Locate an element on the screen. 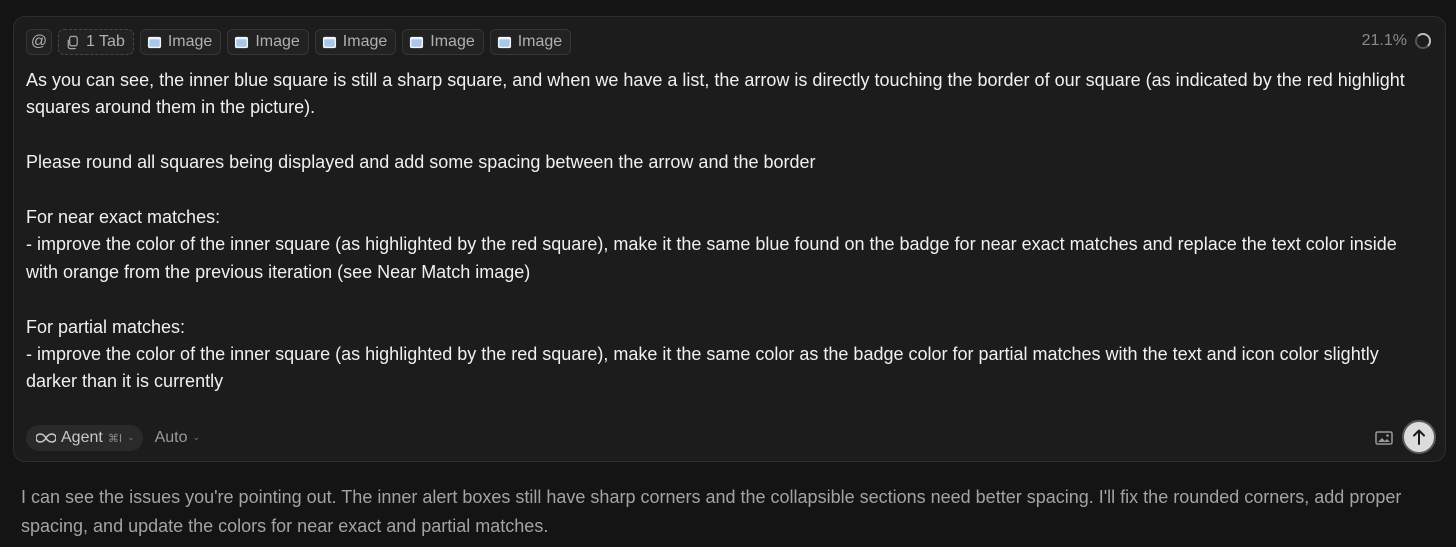 This screenshot has width=1456, height=547. attach-image-button is located at coordinates (1384, 438).